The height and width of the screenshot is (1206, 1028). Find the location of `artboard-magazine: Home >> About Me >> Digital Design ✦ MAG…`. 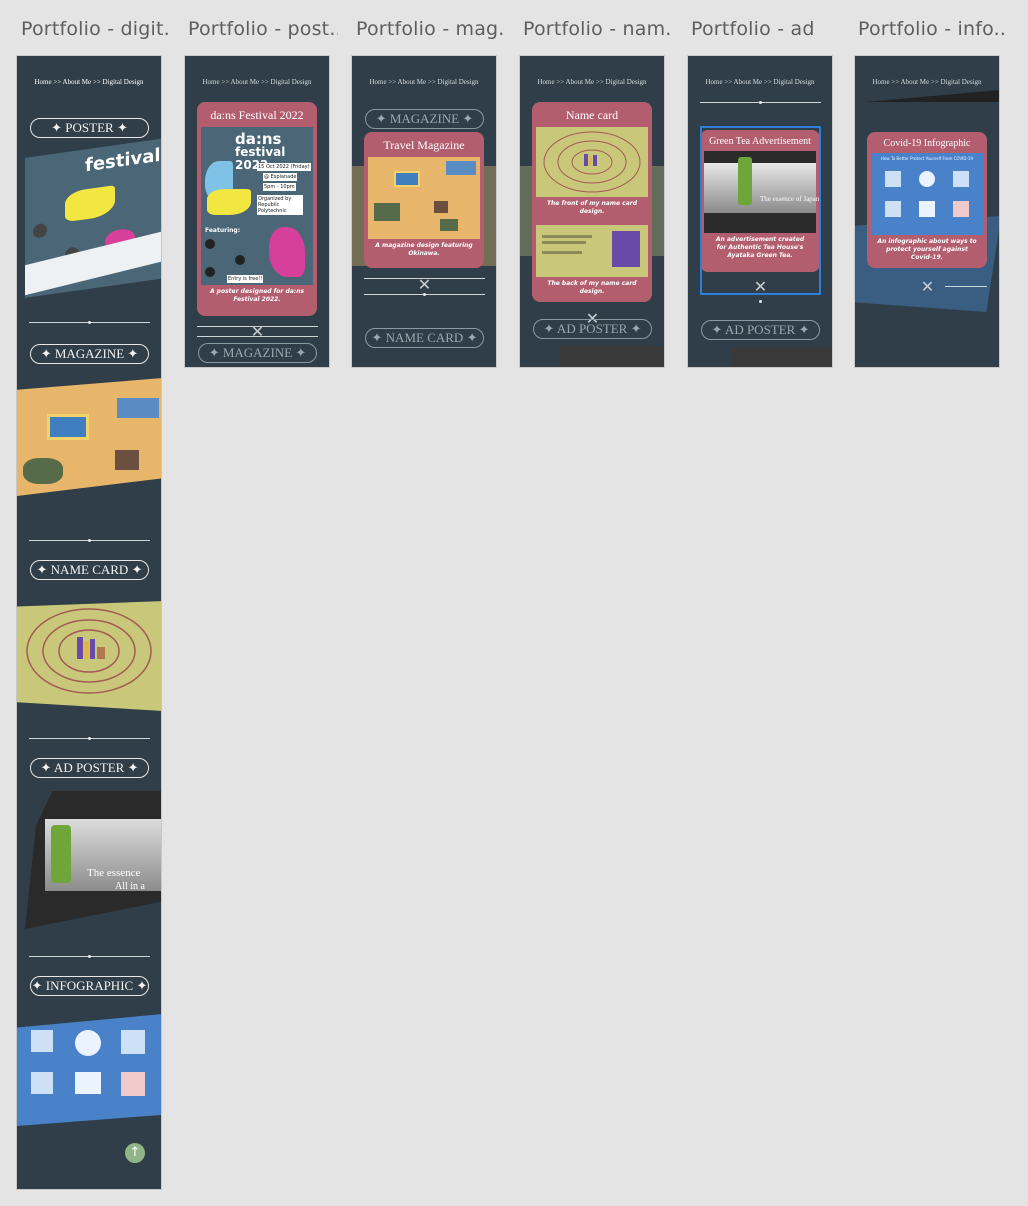

artboard-magazine: Home >> About Me >> Digital Design ✦ MAG… is located at coordinates (424, 211).